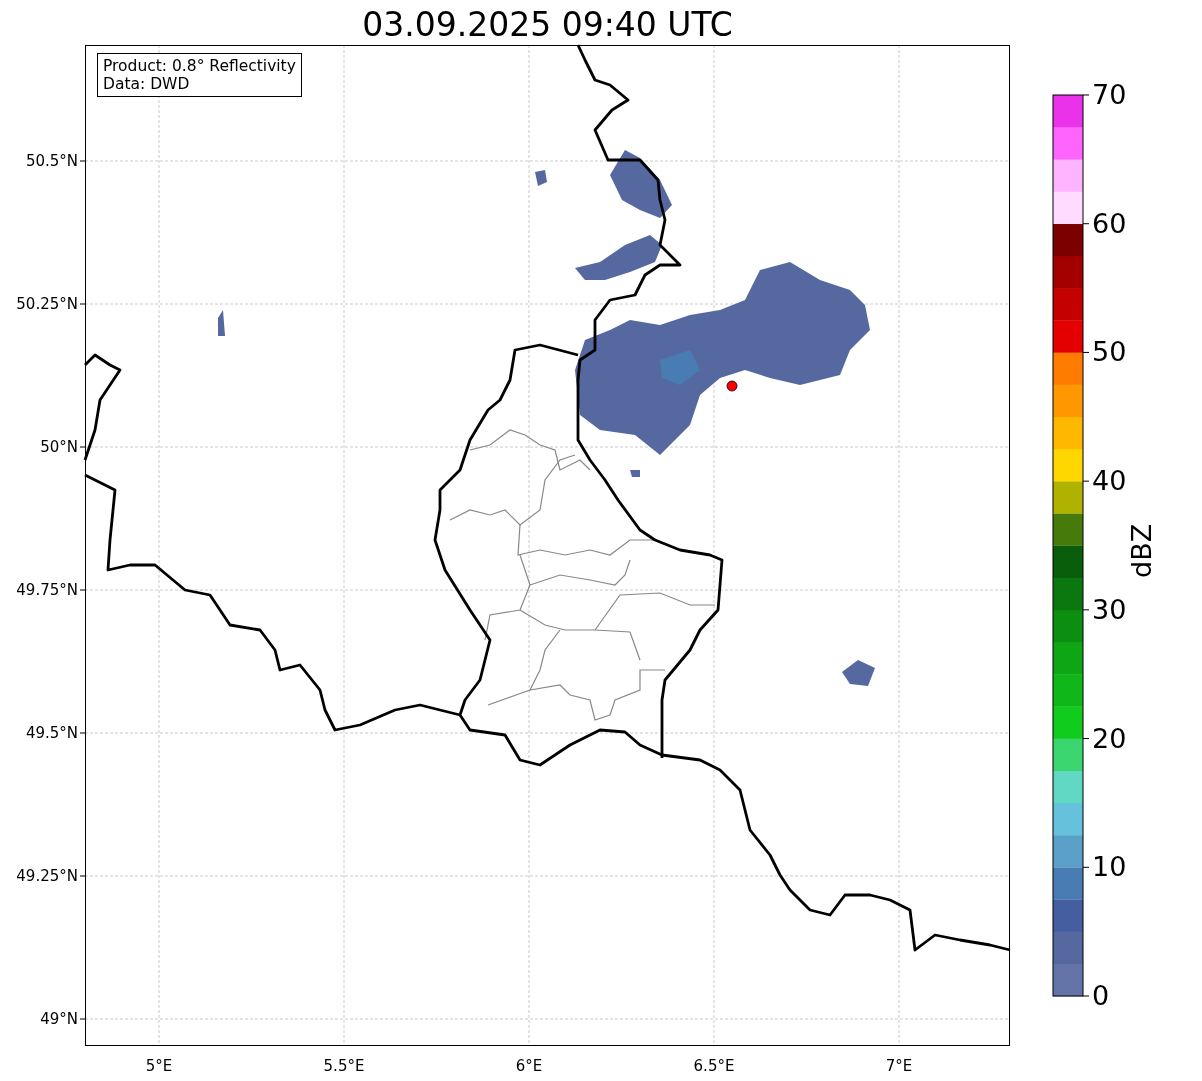 This screenshot has width=1202, height=1081. Describe the element at coordinates (159, 1066) in the screenshot. I see `longitude-label: 5°E` at that location.